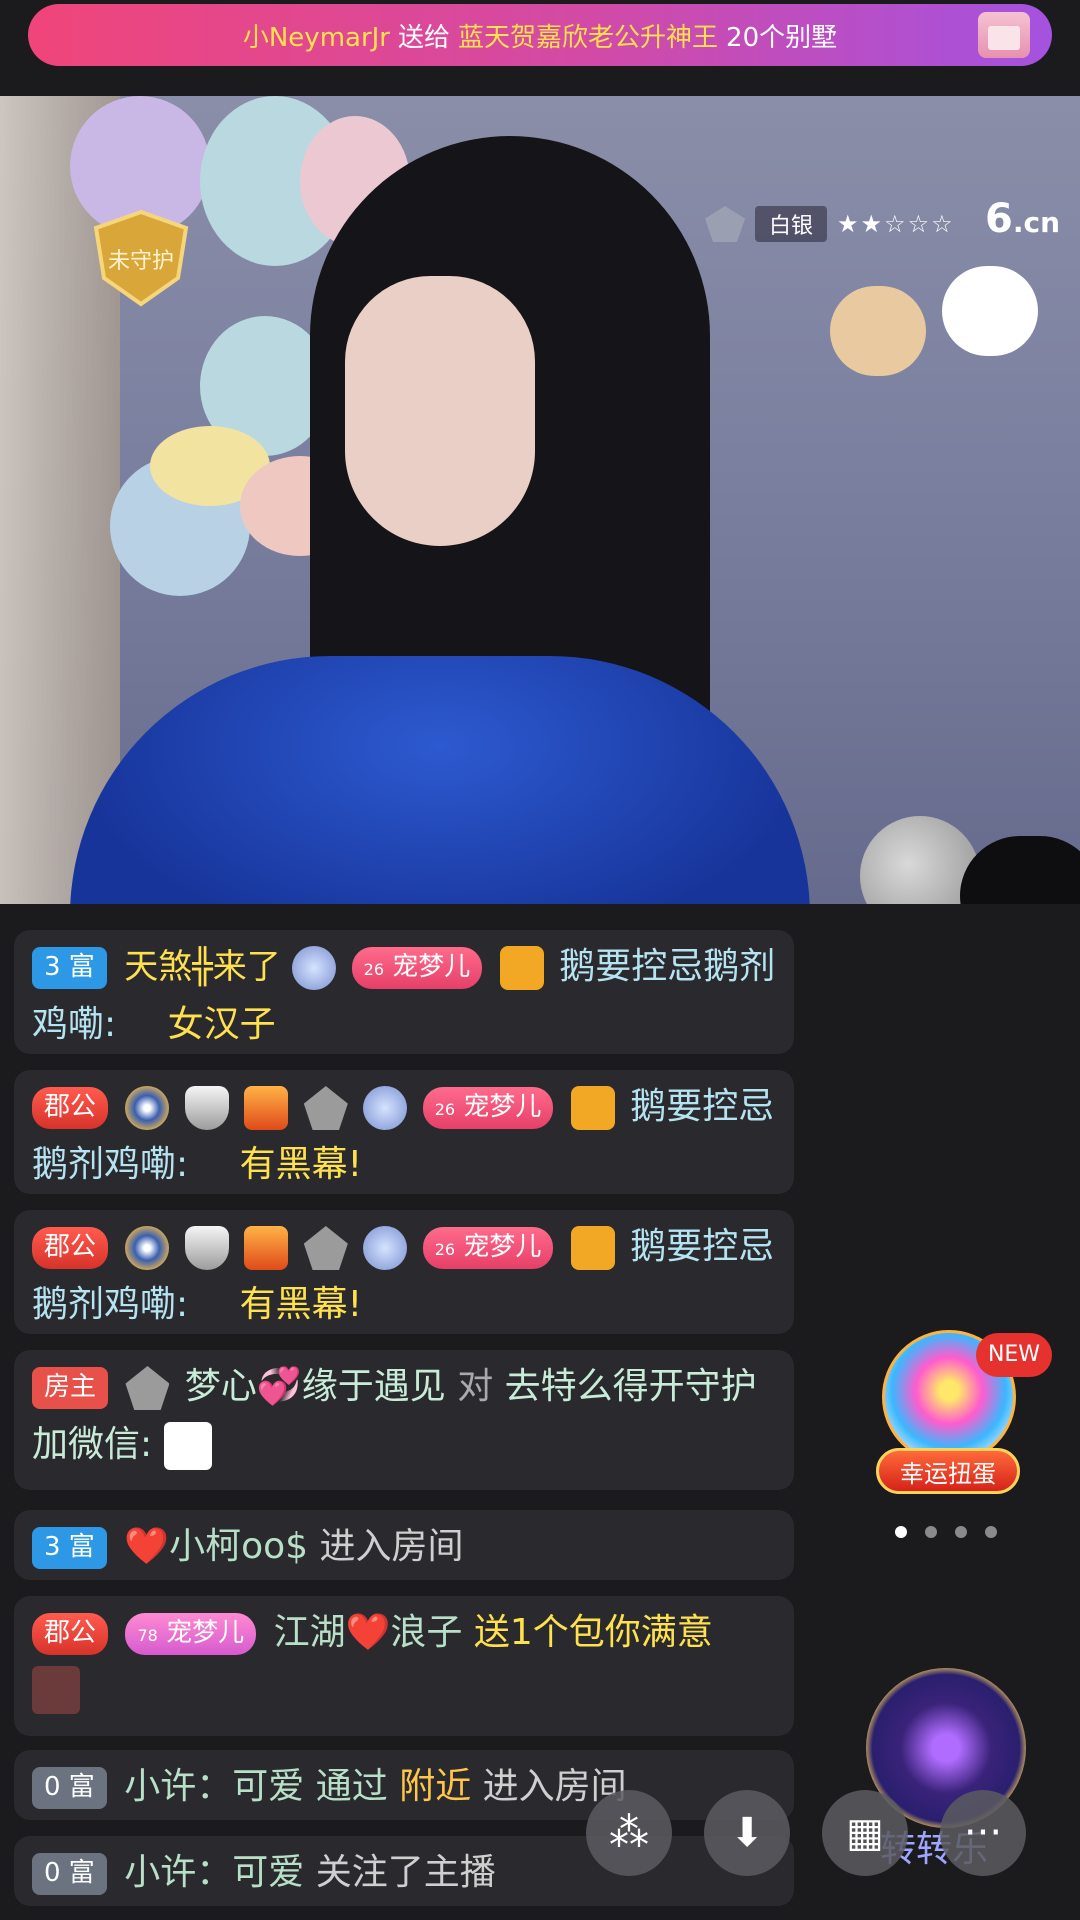 Image resolution: width=1080 pixels, height=1920 pixels. What do you see at coordinates (593, 1632) in the screenshot?
I see `chat-text: 送1个包你满意` at bounding box center [593, 1632].